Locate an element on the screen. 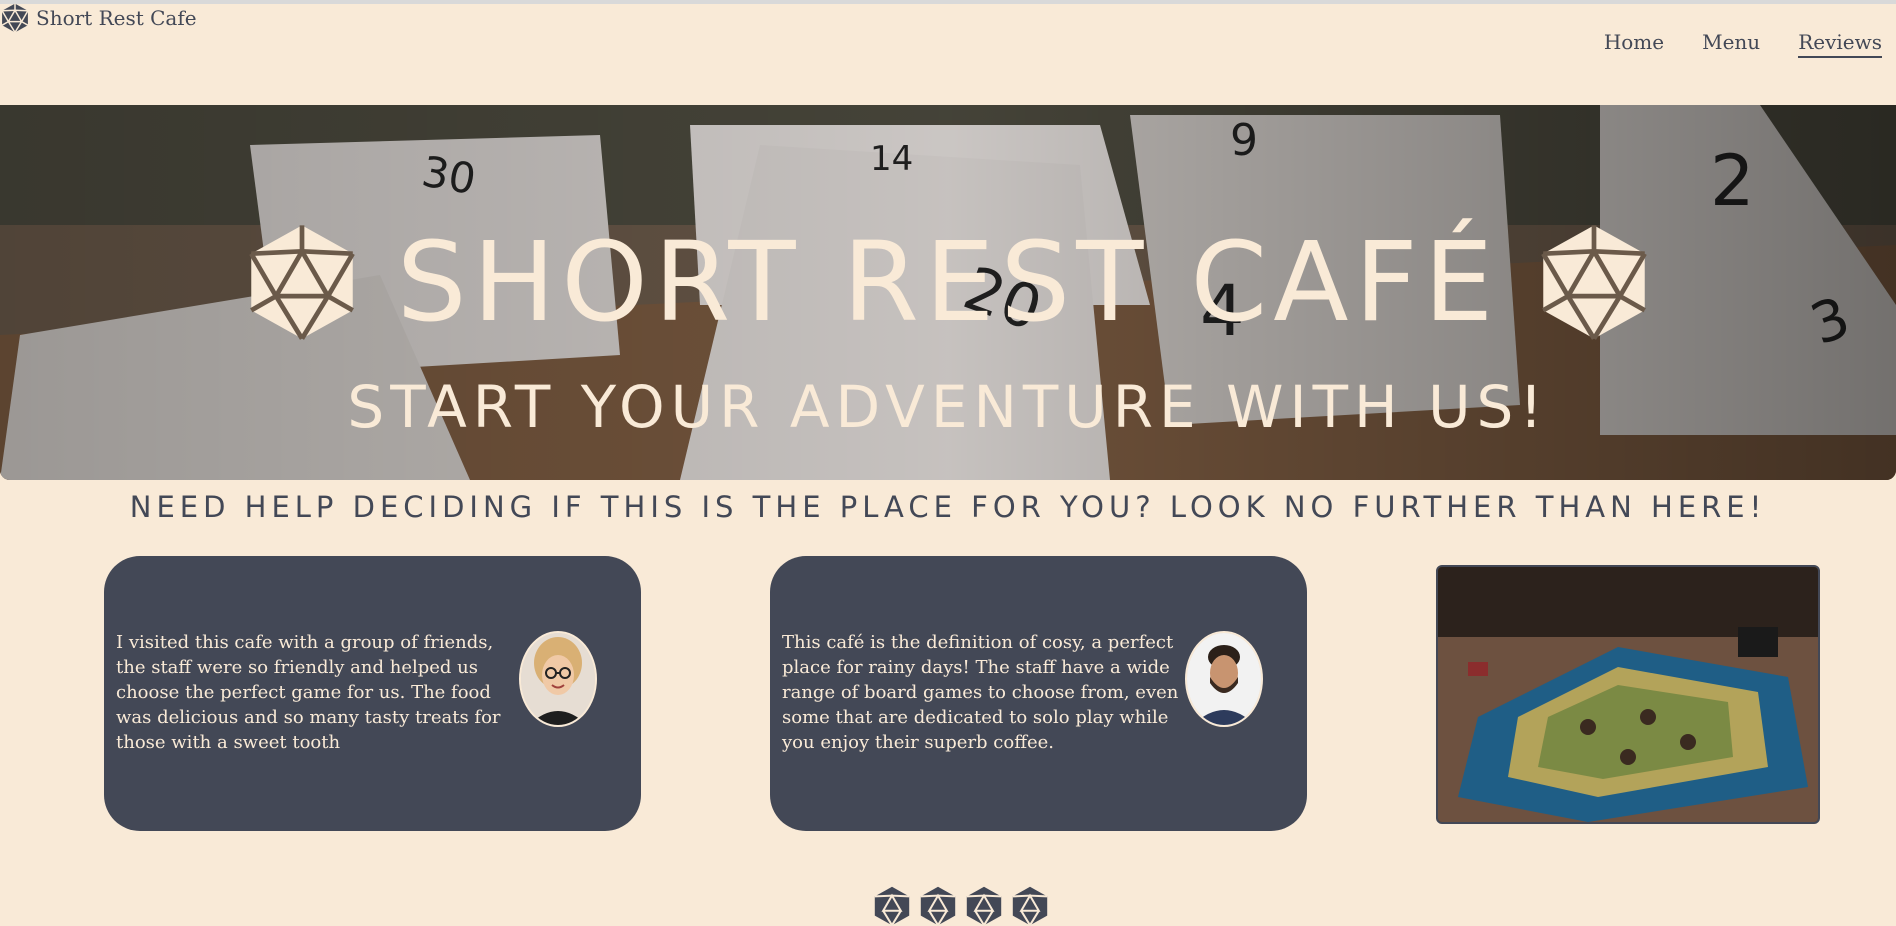  brand-name: Short Rest Cafe is located at coordinates (116, 18).